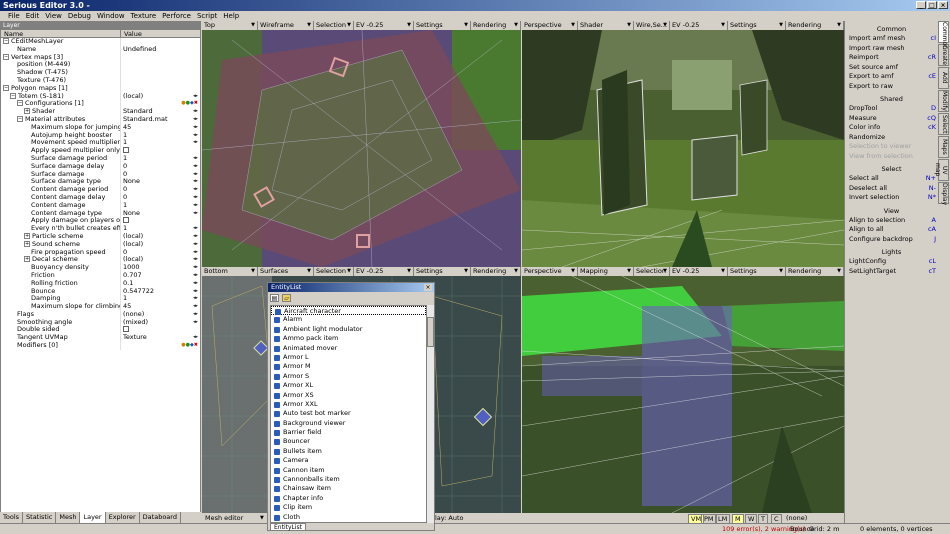 This screenshot has width=950, height=534. Describe the element at coordinates (224, 518) in the screenshot. I see `mode-dropdown: Mesh editor` at that location.